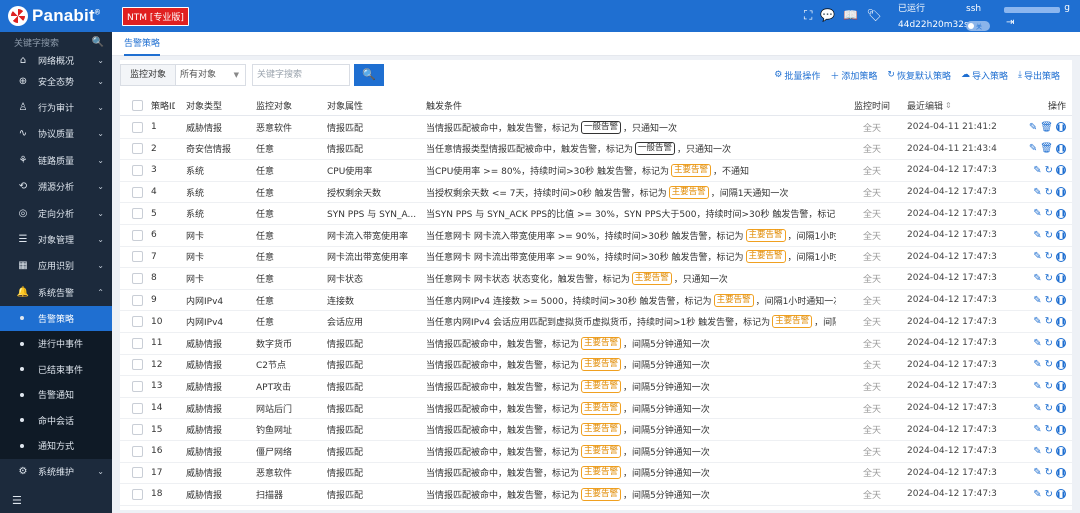 Image resolution: width=1080 pixels, height=513 pixels. I want to click on sidebar-subitem-notify-methods: 通知方式, so click(56, 446).